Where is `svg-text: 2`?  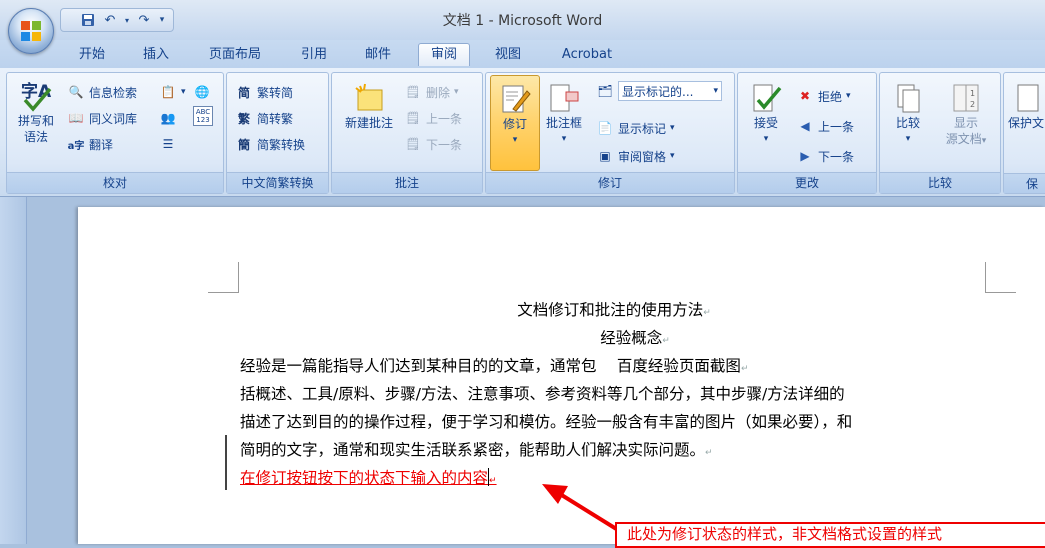 svg-text: 2 is located at coordinates (972, 104).